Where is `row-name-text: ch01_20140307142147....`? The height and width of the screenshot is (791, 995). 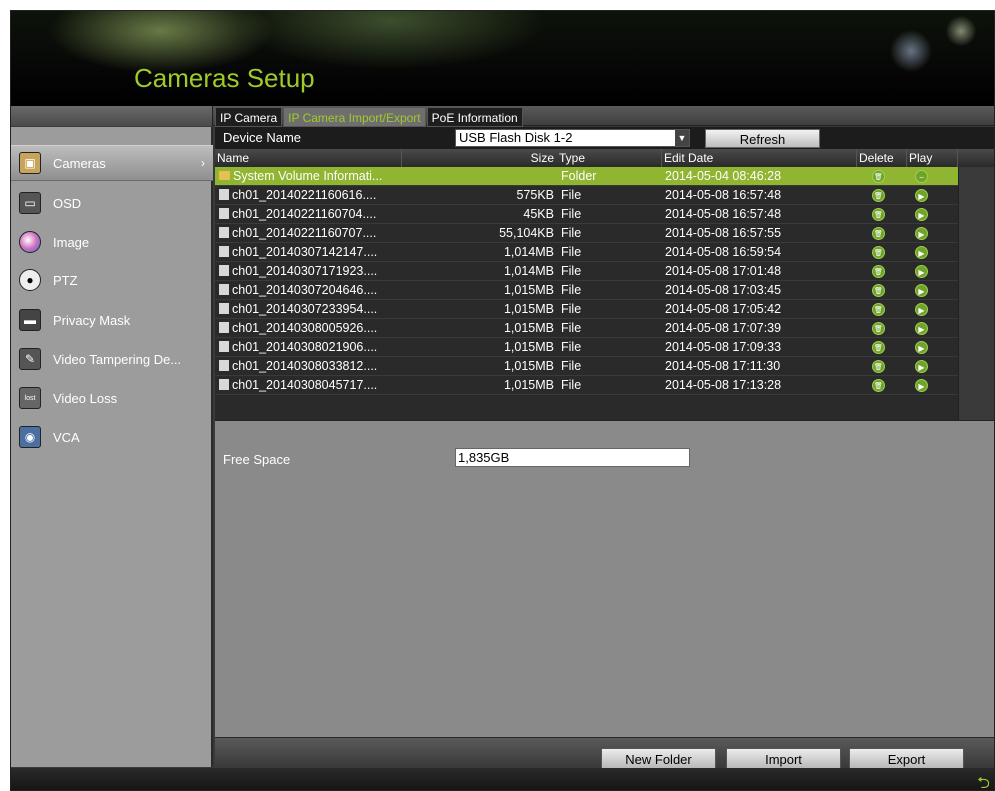
row-name-text: ch01_20140307142147.... is located at coordinates (305, 252).